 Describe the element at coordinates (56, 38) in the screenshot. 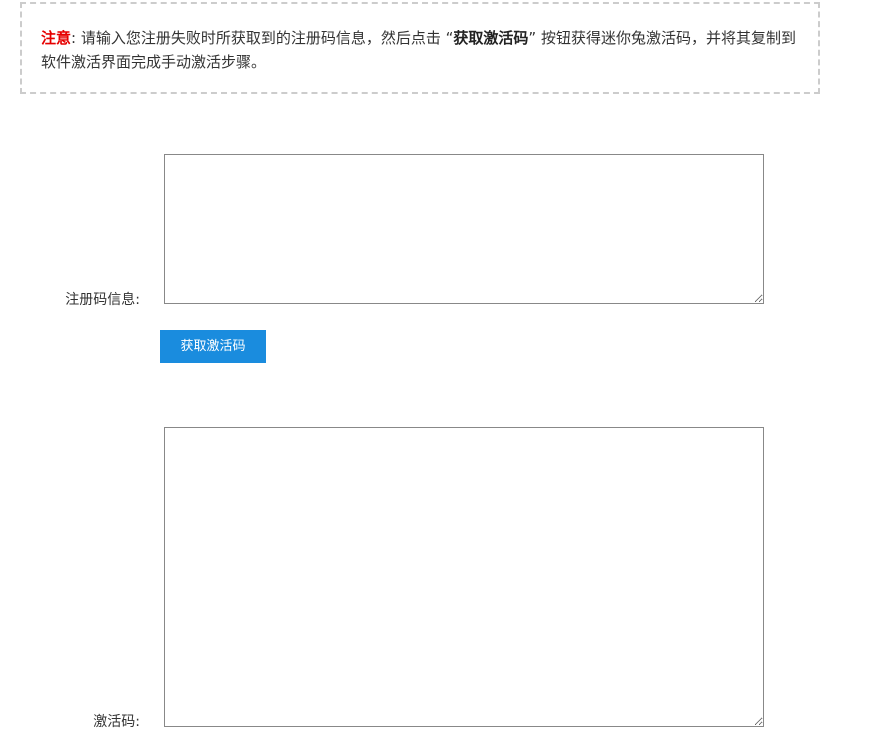

I see `notice-label: 注意` at that location.